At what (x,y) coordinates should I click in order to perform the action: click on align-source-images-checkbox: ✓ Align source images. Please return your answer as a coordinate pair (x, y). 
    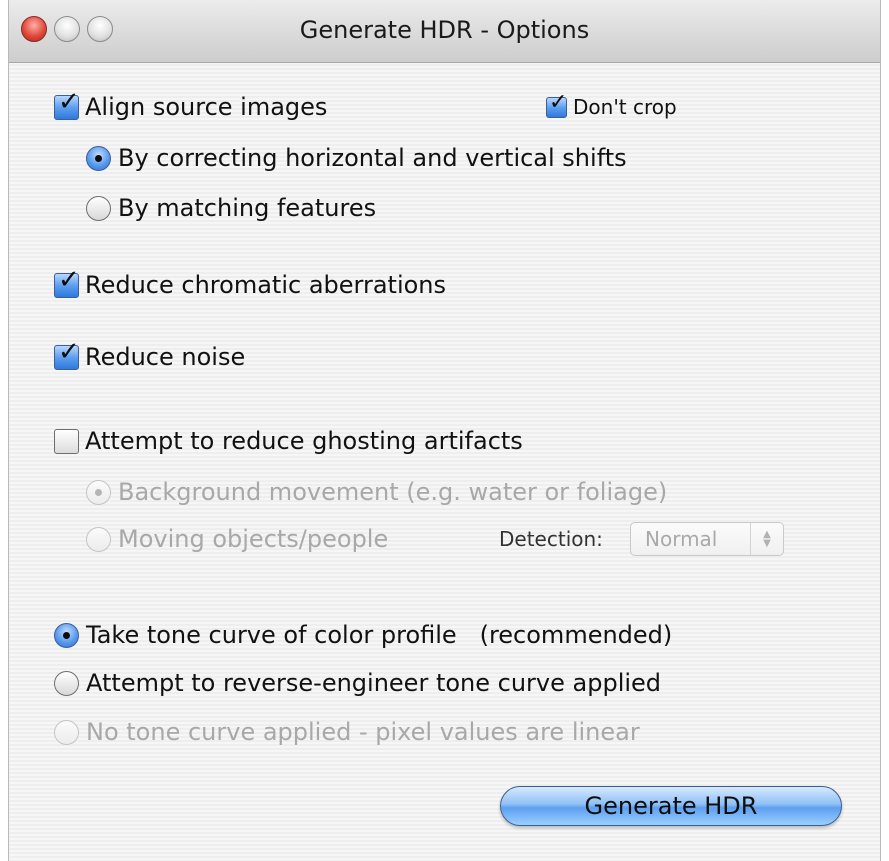
    Looking at the image, I should click on (191, 106).